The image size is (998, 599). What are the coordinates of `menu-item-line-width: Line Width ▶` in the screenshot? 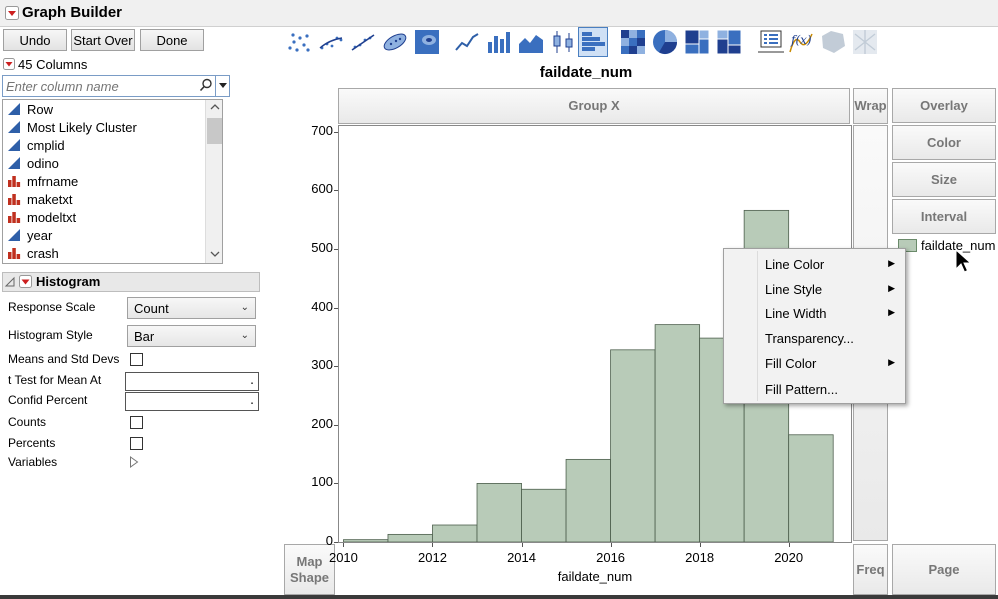 It's located at (814, 314).